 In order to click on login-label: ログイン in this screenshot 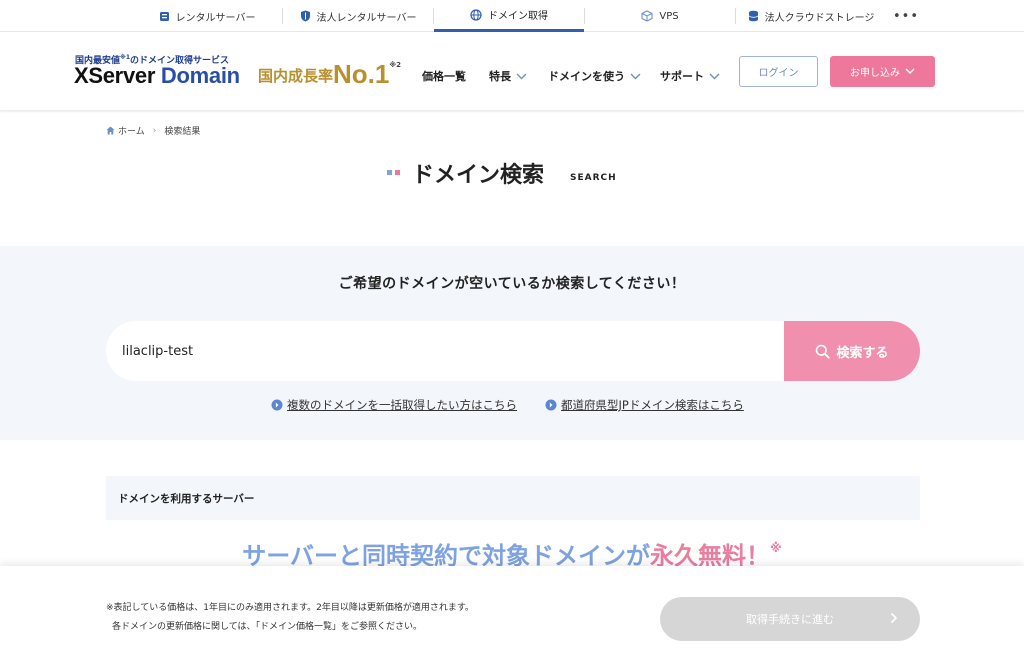, I will do `click(778, 73)`.